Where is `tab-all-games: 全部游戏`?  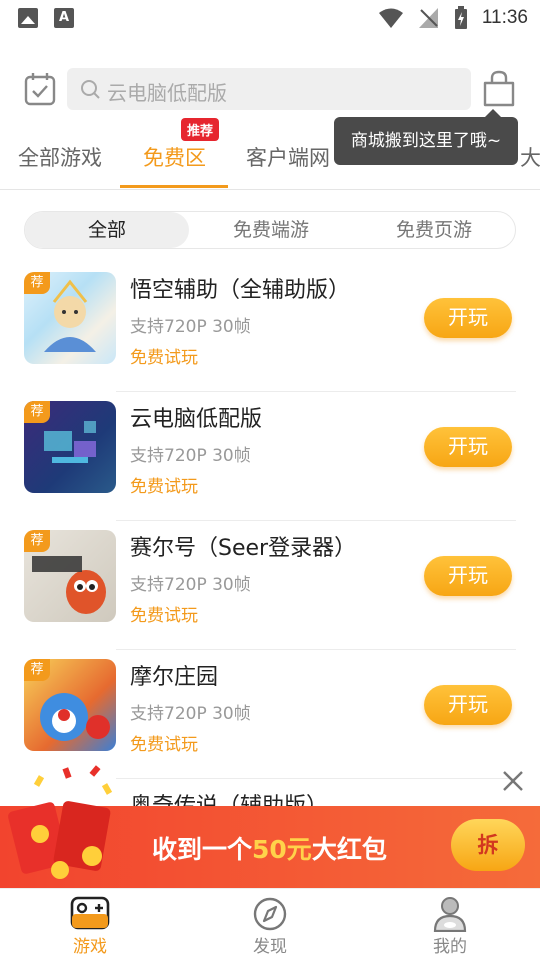 tab-all-games: 全部游戏 is located at coordinates (60, 157).